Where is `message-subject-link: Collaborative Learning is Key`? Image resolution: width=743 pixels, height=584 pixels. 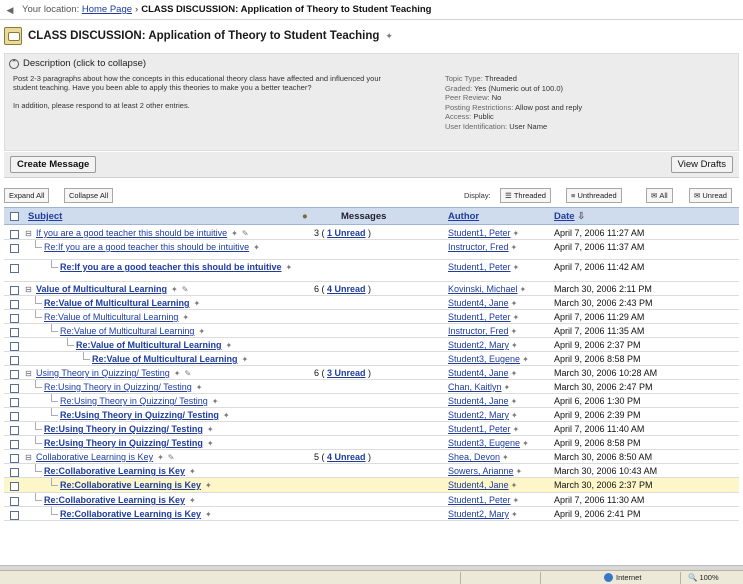
message-subject-link: Collaborative Learning is Key is located at coordinates (94, 457).